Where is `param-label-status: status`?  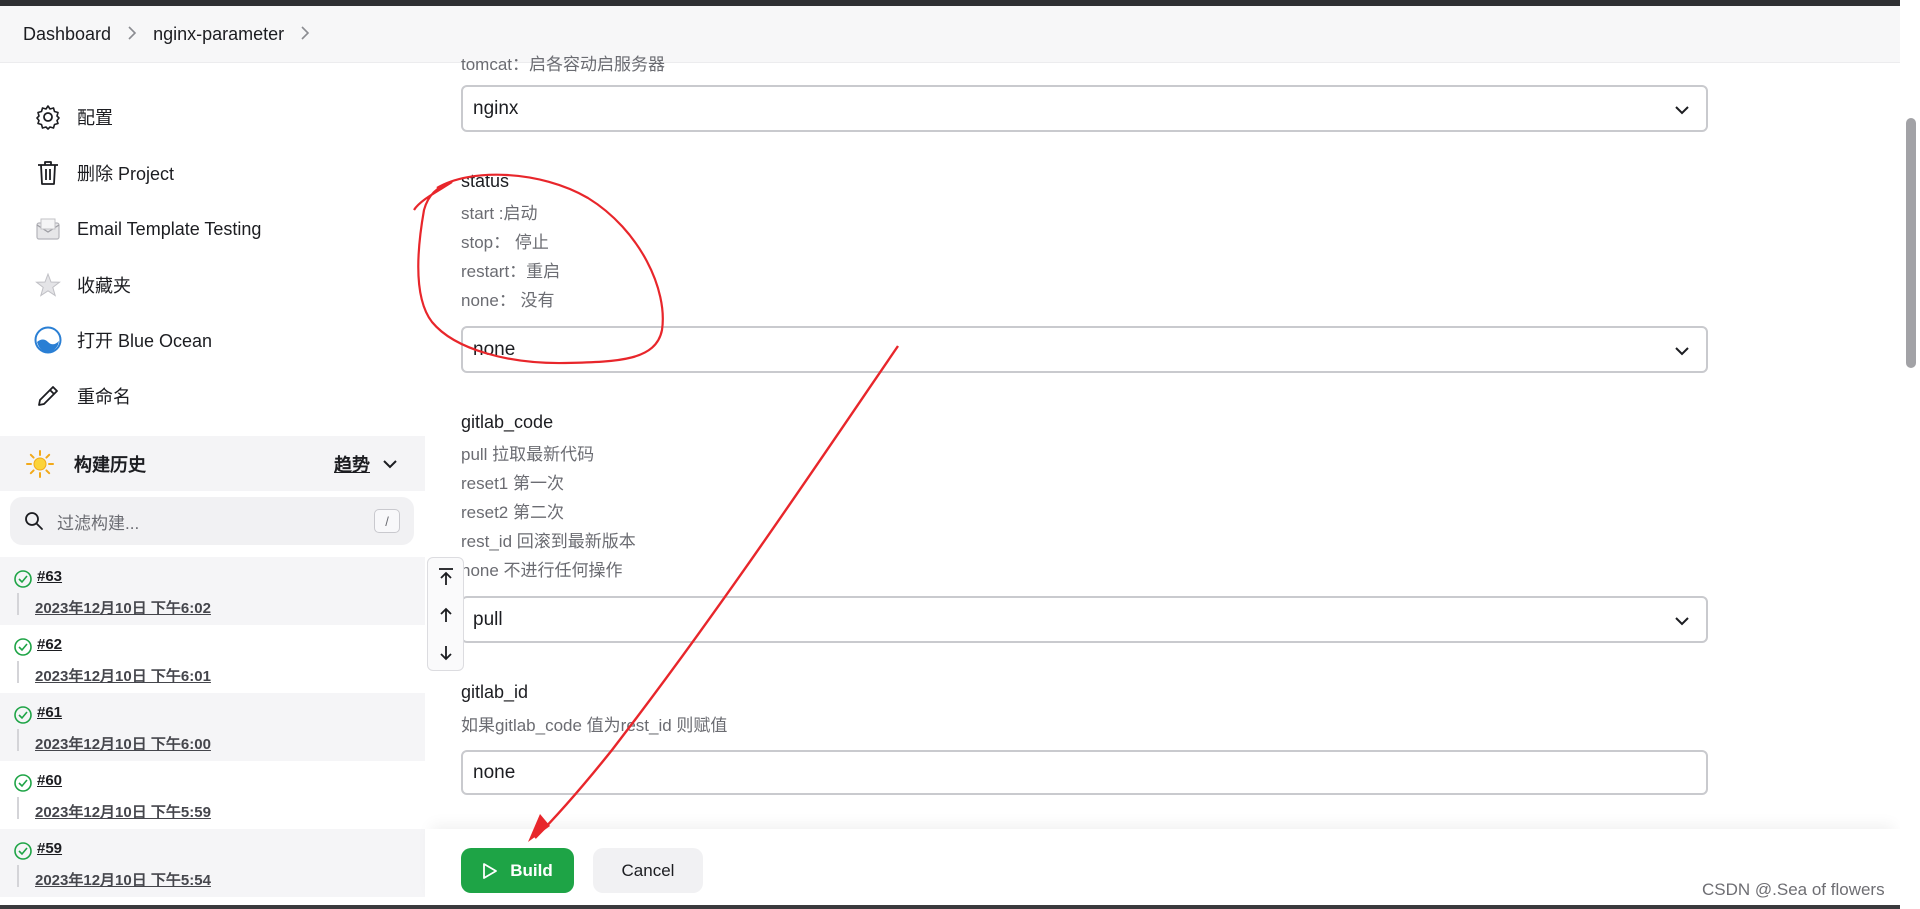
param-label-status: status is located at coordinates (485, 181).